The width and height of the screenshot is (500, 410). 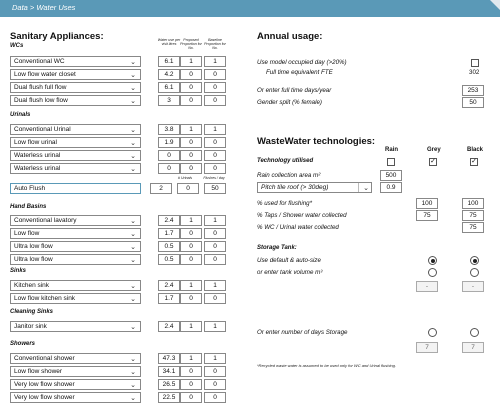 I want to click on appliance-select: Conventional Urinal ⌄, so click(x=75, y=129).